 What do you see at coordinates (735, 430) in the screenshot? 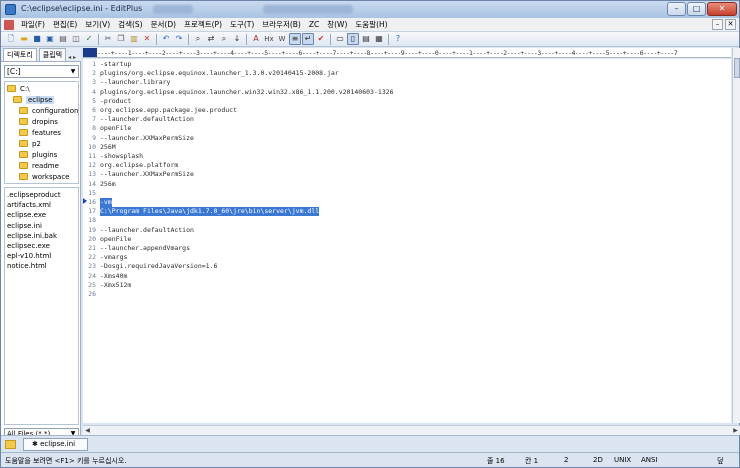
I see `scroll-right-icon: ▶` at bounding box center [735, 430].